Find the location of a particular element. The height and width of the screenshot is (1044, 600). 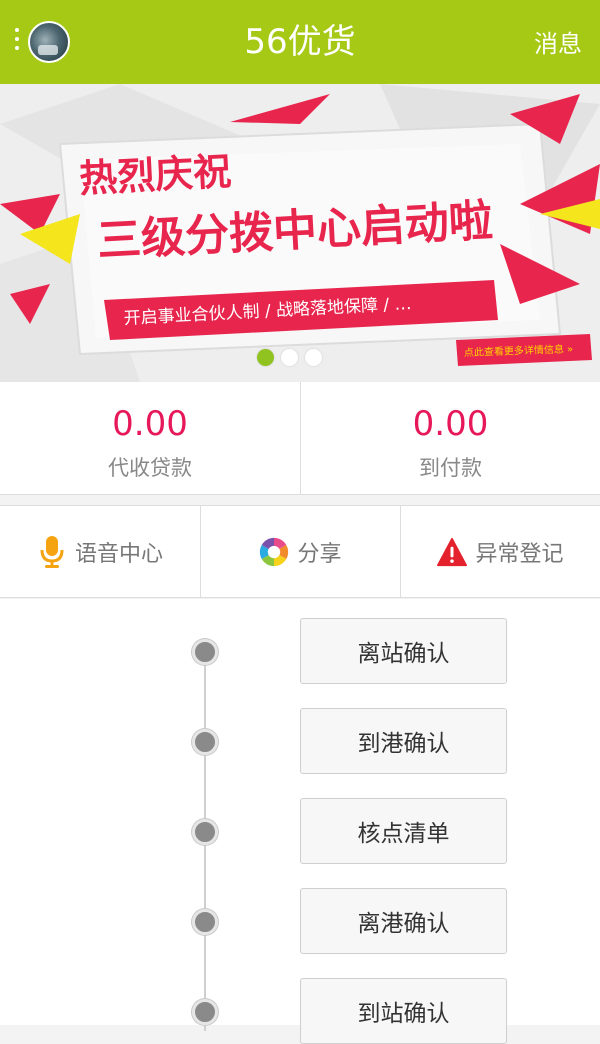

voice-center-label: 语音中心 is located at coordinates (118, 554).